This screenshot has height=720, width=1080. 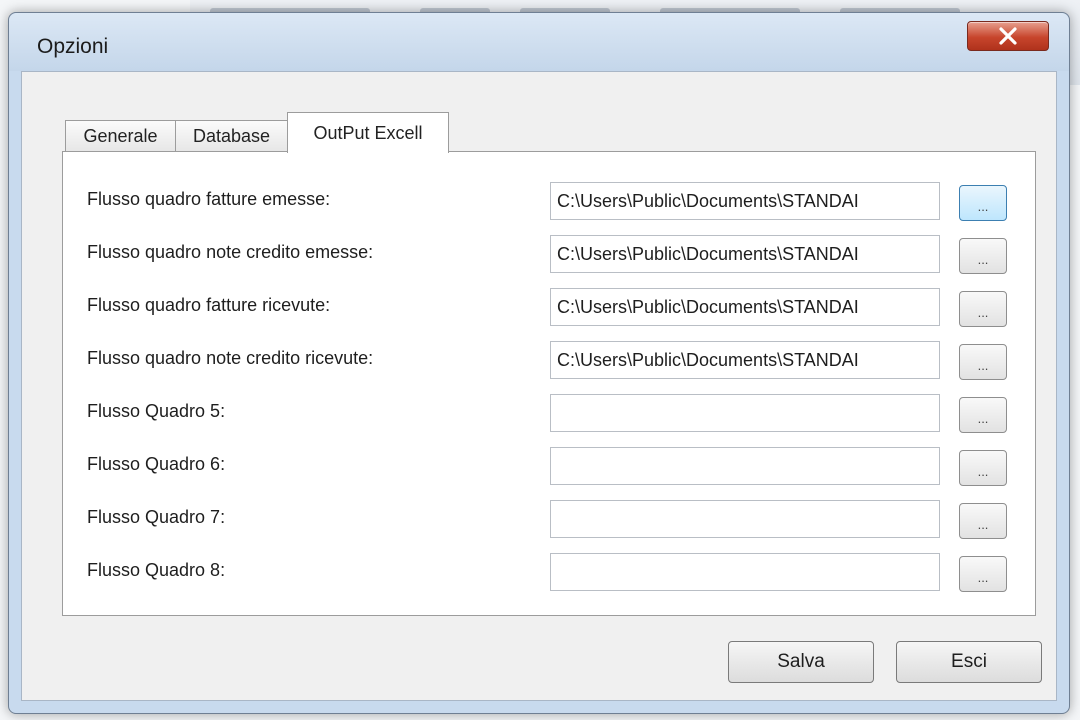 What do you see at coordinates (156, 464) in the screenshot?
I see `label-flusso-quadro-6: Flusso Quadro 6:` at bounding box center [156, 464].